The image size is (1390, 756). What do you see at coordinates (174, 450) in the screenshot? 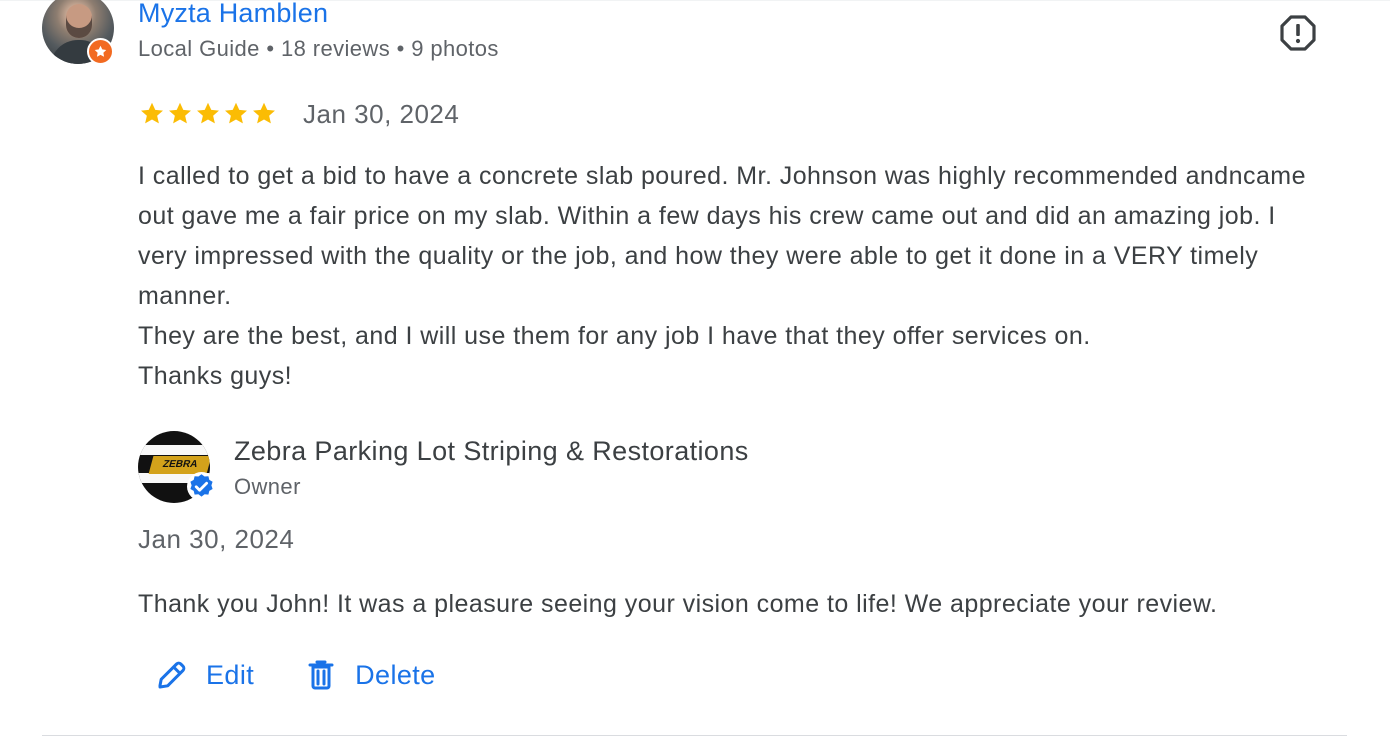
I see `logo-white-stripe` at bounding box center [174, 450].